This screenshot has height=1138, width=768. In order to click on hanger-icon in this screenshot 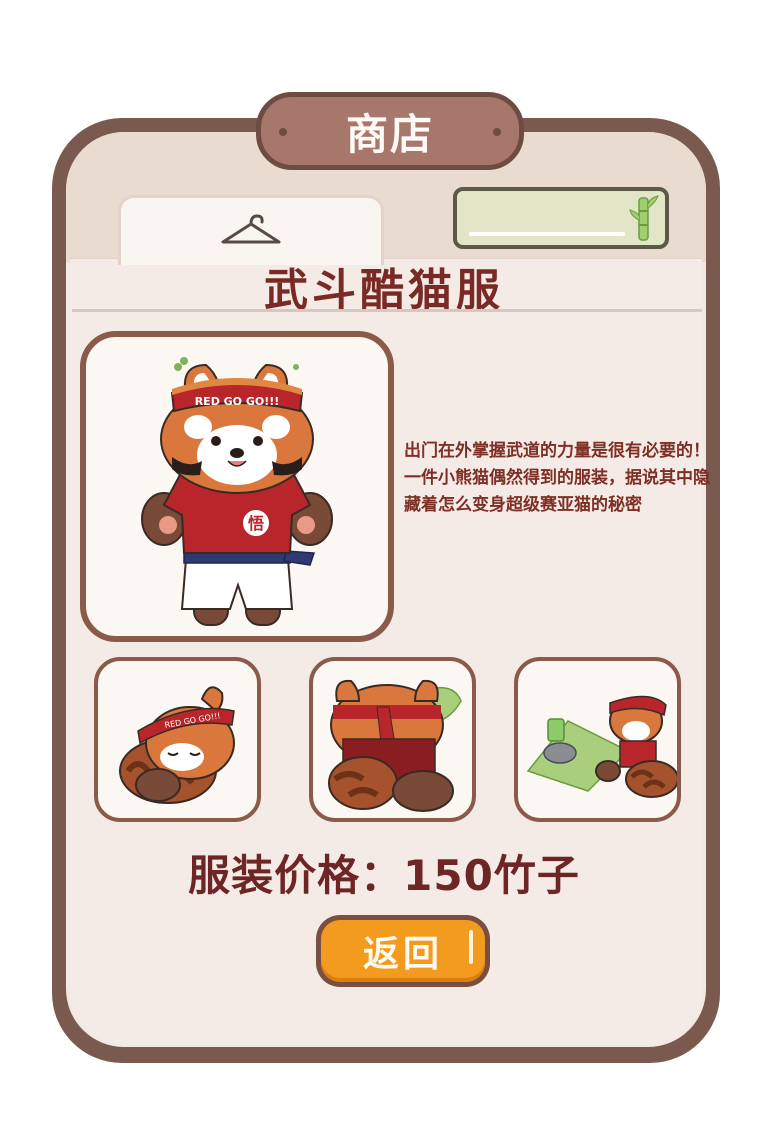, I will do `click(251, 229)`.